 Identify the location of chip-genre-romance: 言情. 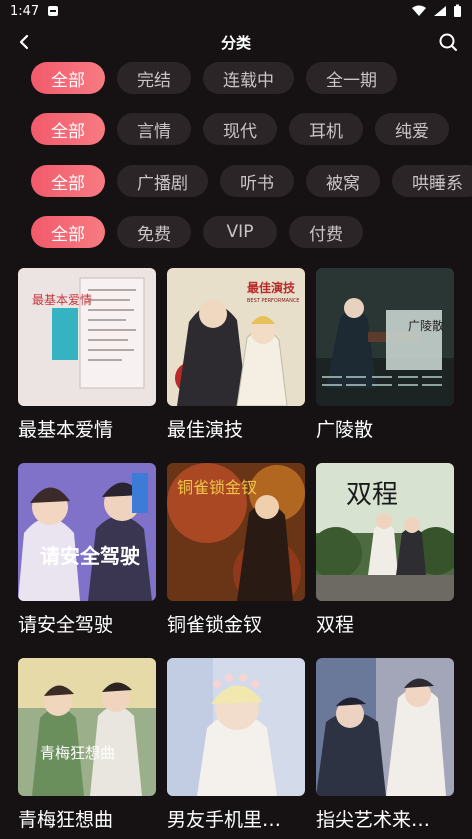
(154, 129).